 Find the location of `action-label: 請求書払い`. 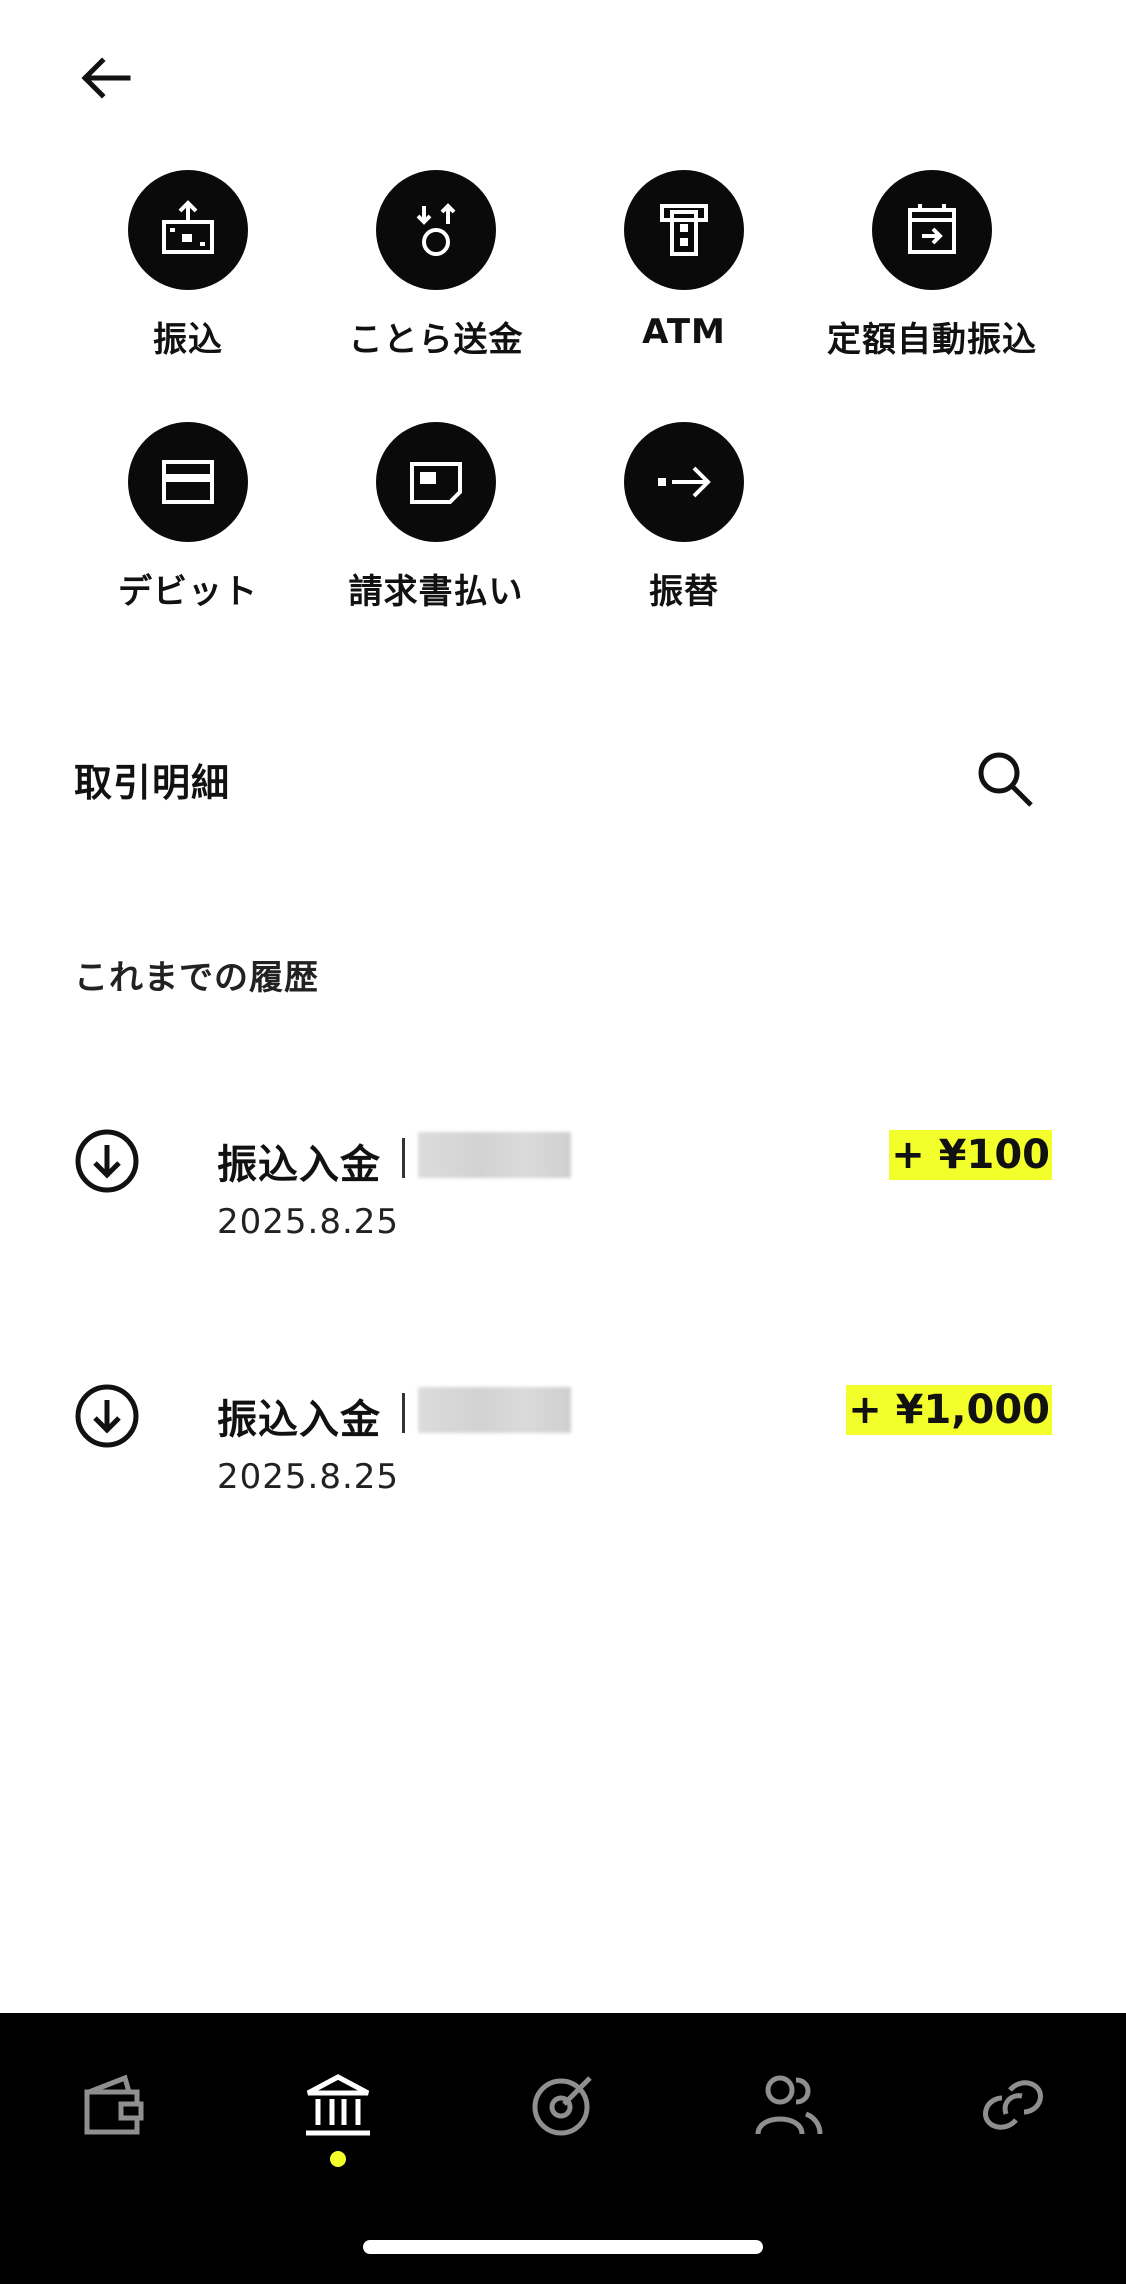

action-label: 請求書払い is located at coordinates (436, 592).